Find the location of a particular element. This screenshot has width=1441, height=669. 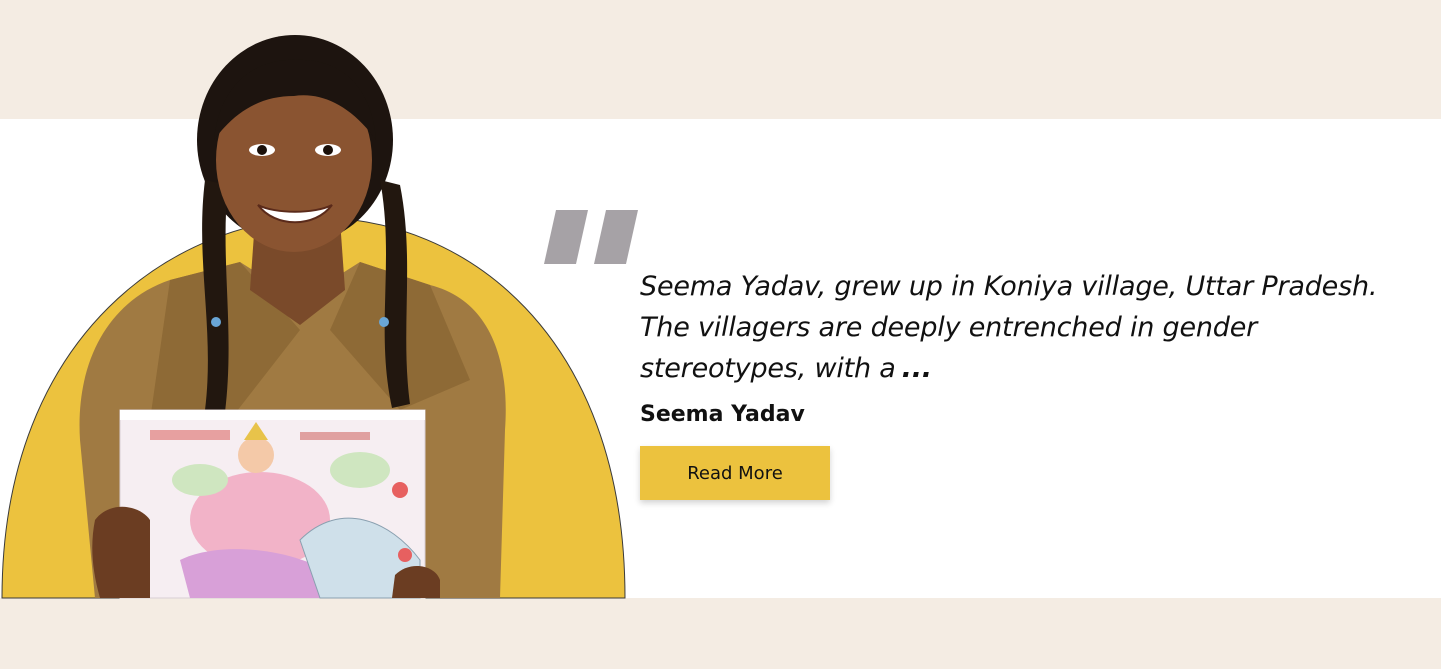

quote-mark-icon is located at coordinates (591, 237).